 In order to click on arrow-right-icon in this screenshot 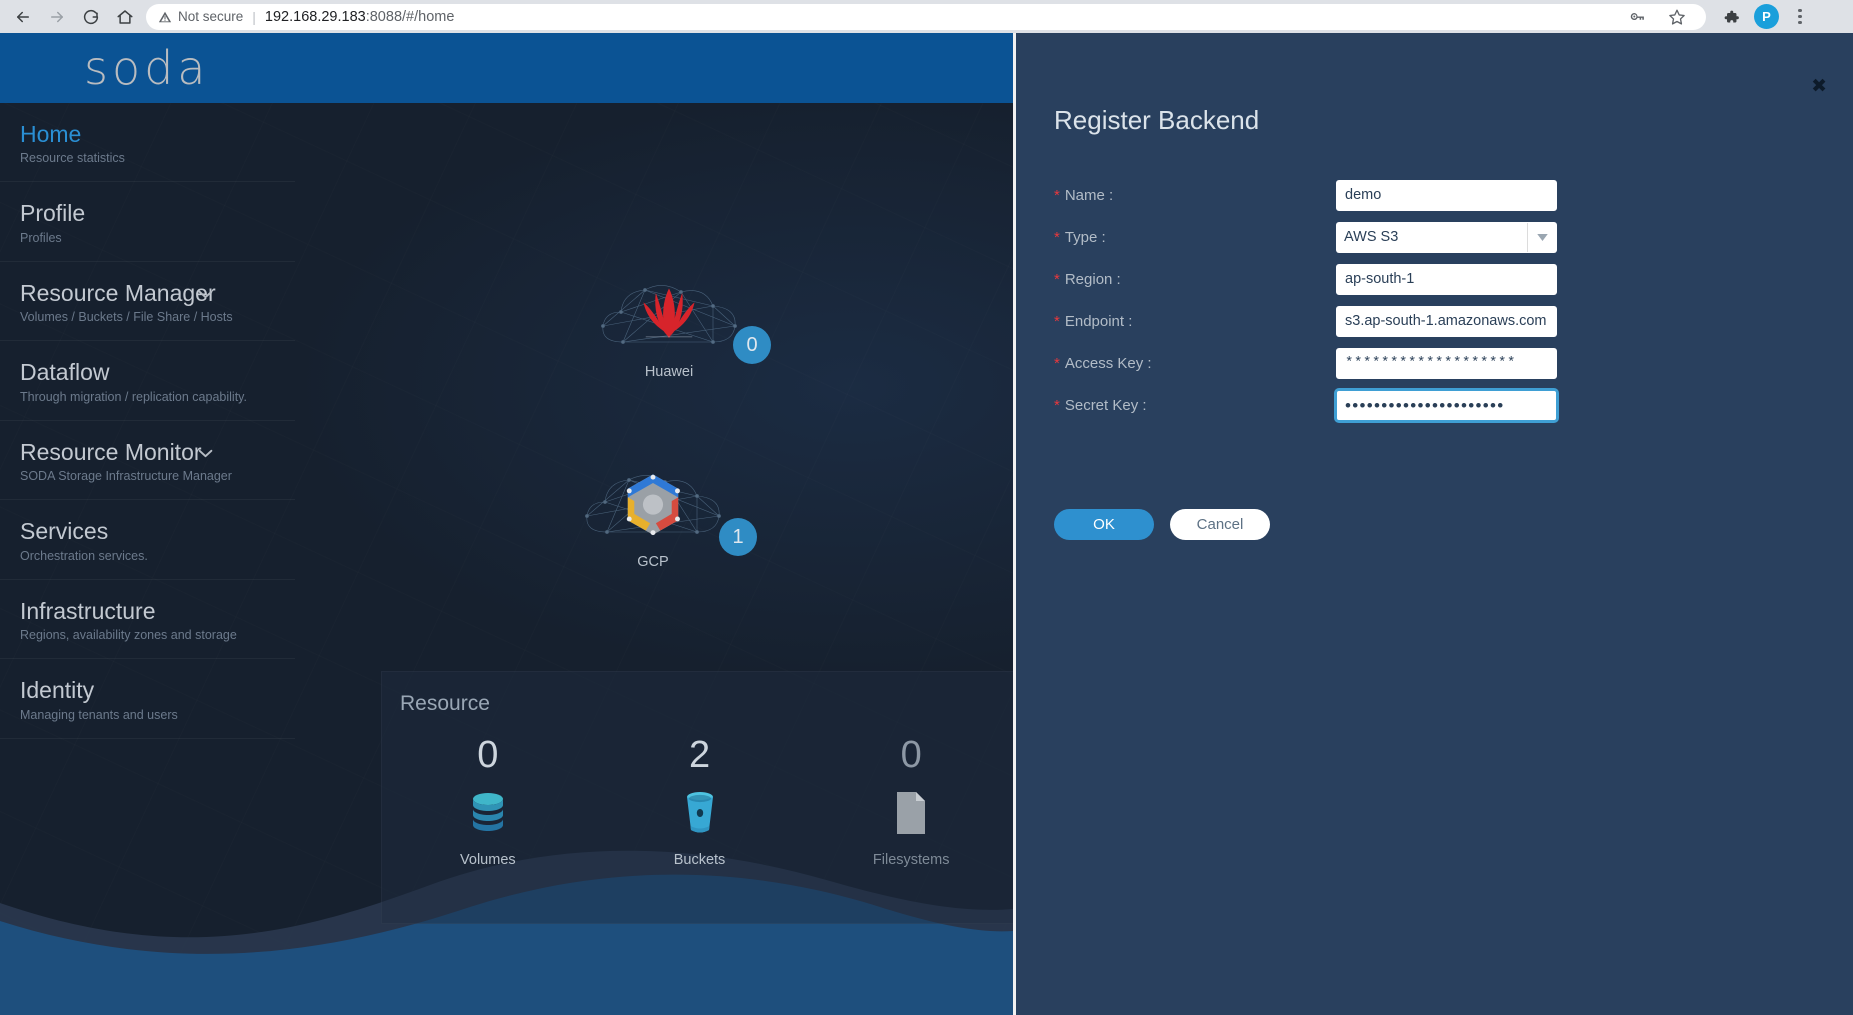, I will do `click(57, 17)`.